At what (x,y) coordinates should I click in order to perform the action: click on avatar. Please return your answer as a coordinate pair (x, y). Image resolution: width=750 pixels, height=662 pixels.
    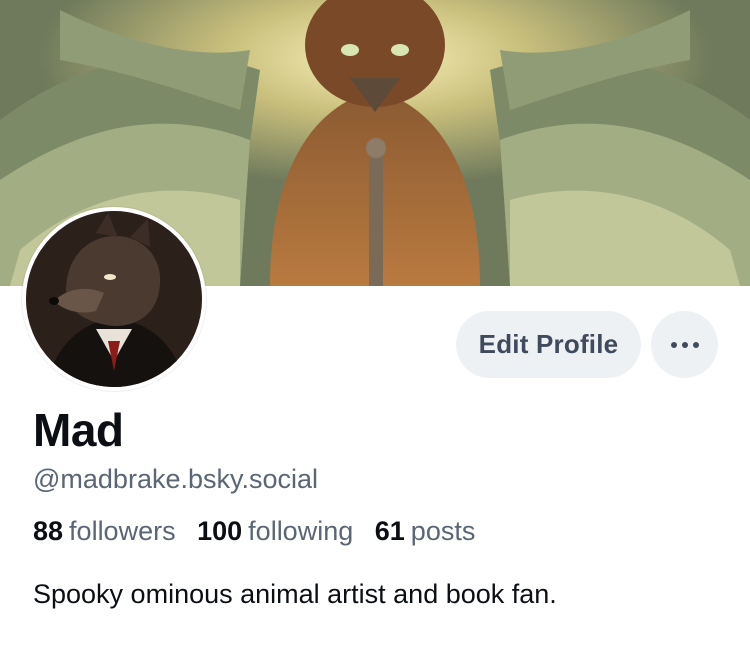
    Looking at the image, I should click on (114, 299).